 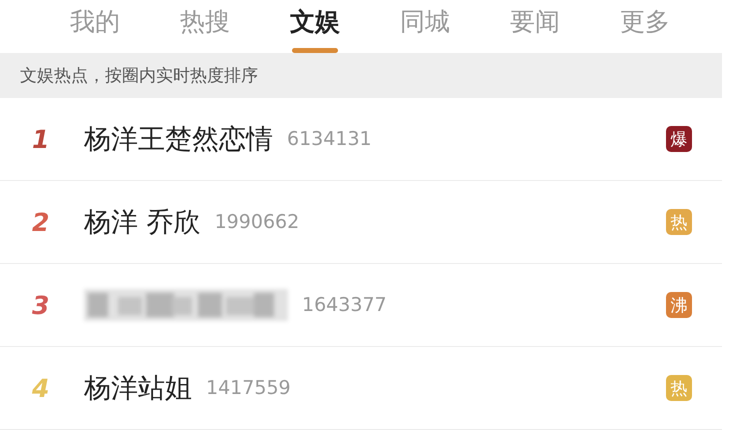 I want to click on rank-number: 3, so click(x=41, y=305).